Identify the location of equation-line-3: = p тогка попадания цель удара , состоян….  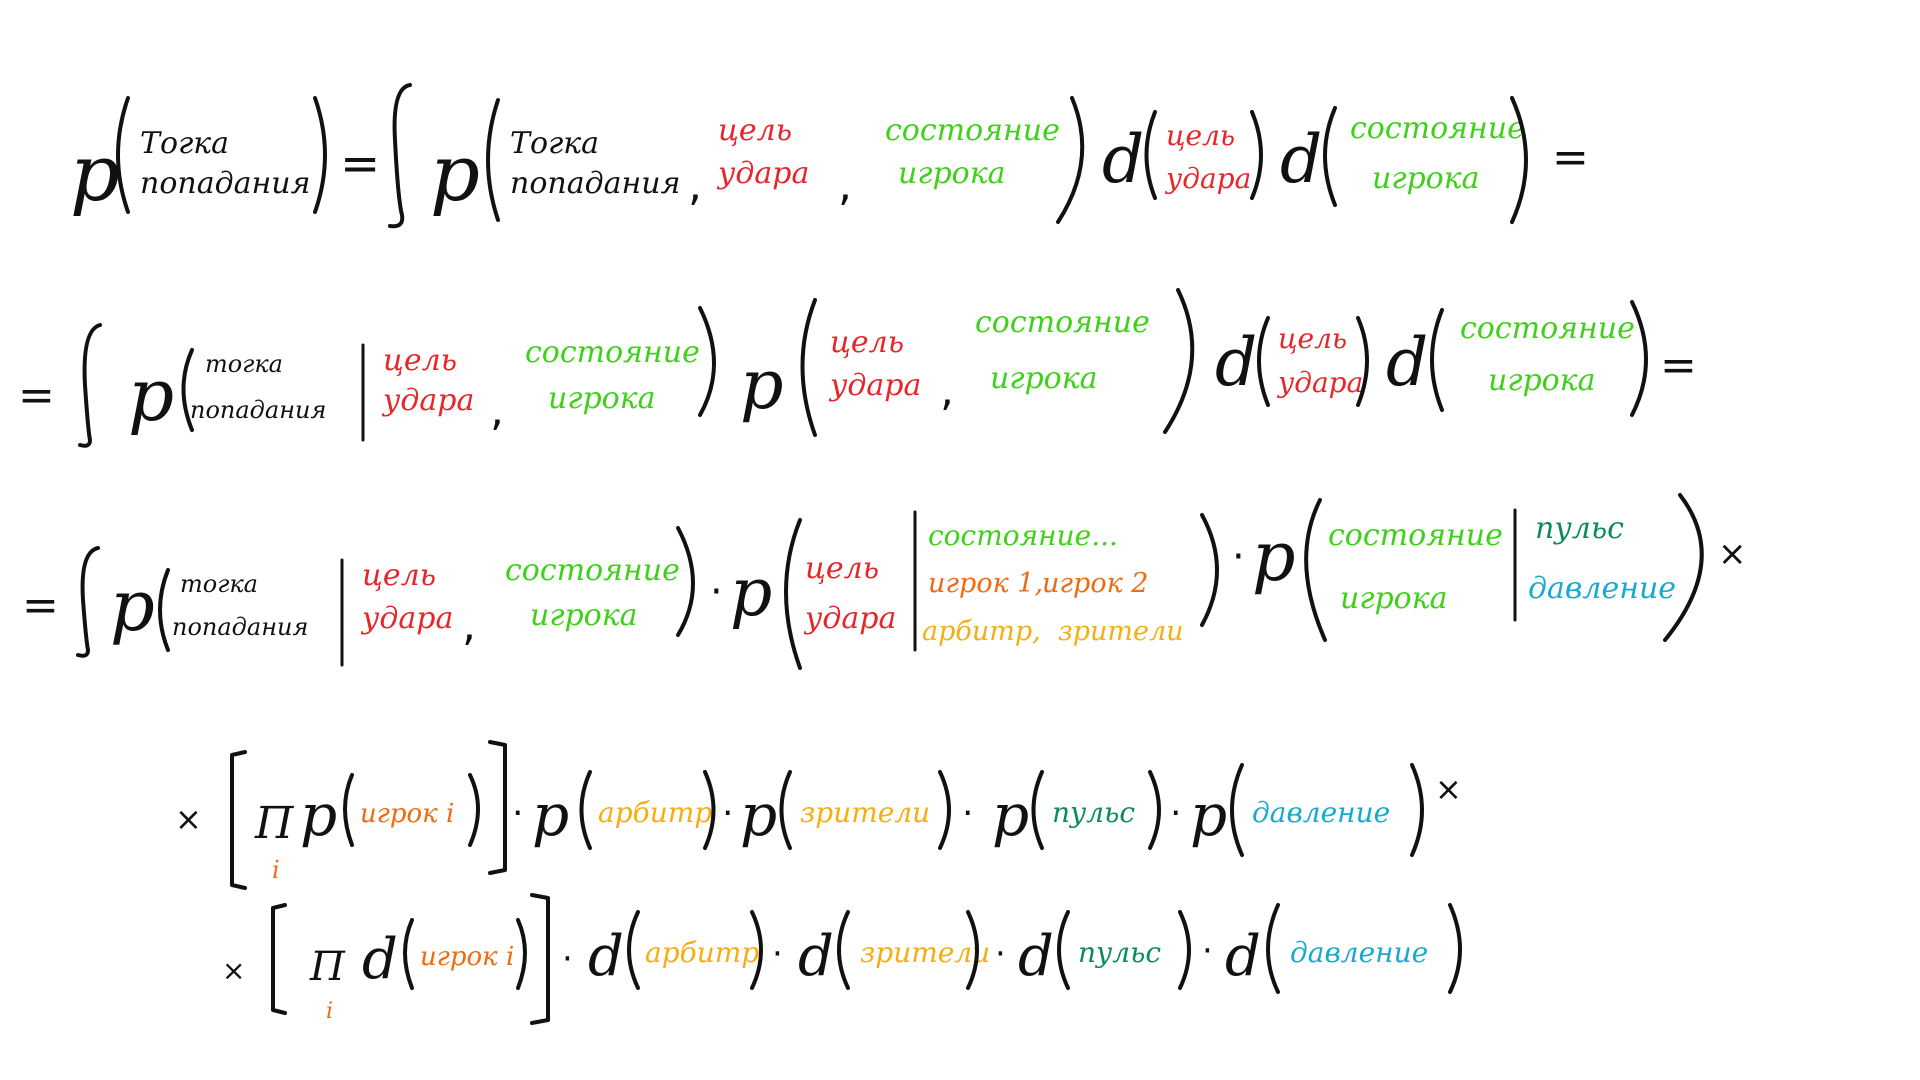
(884, 581).